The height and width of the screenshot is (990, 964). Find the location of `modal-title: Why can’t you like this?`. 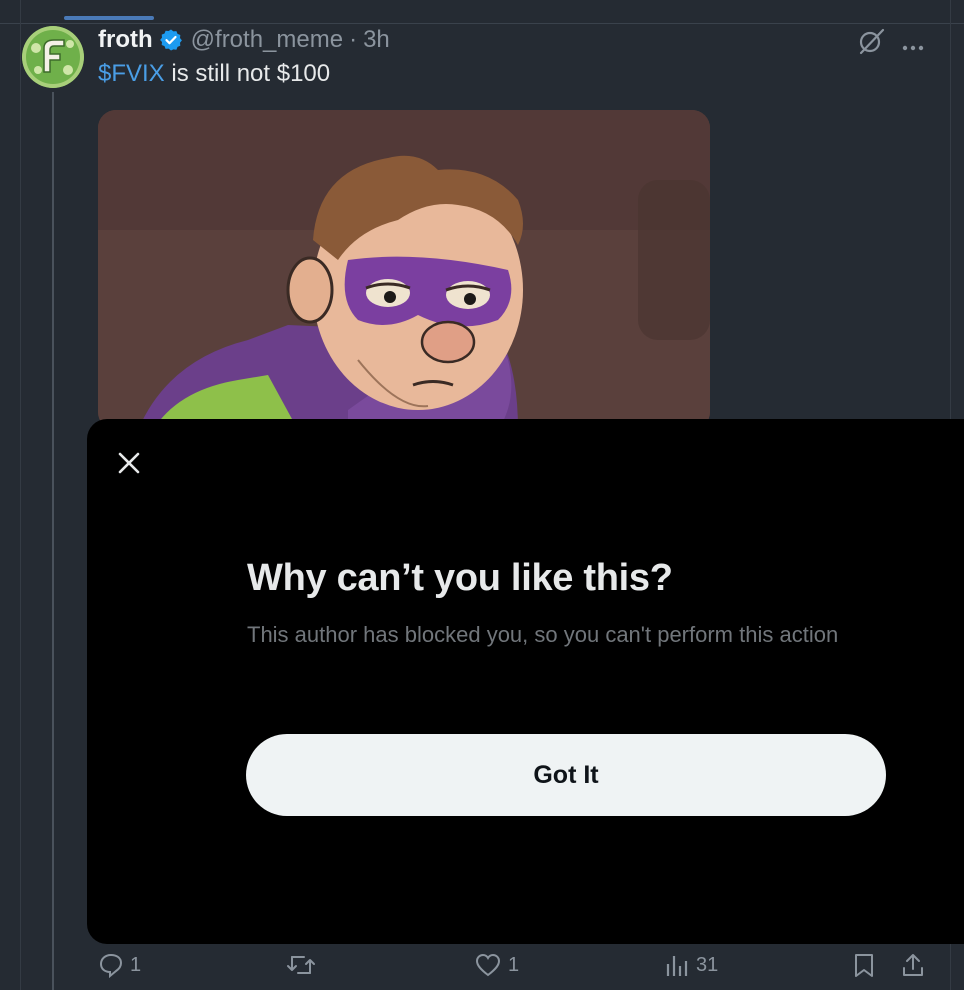

modal-title: Why can’t you like this? is located at coordinates (460, 578).